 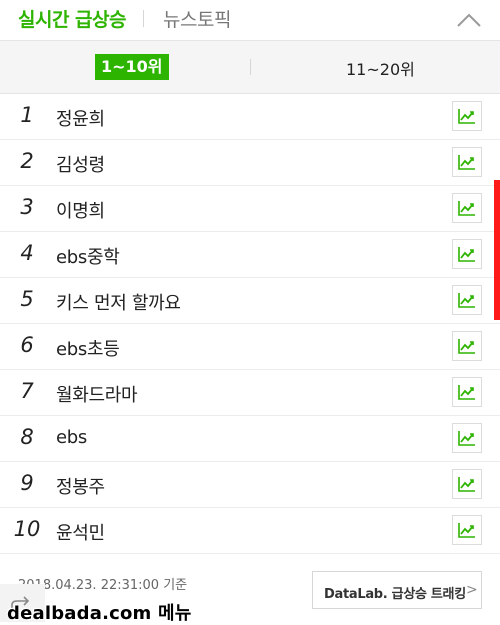 I want to click on chevron-up-icon, so click(x=469, y=20).